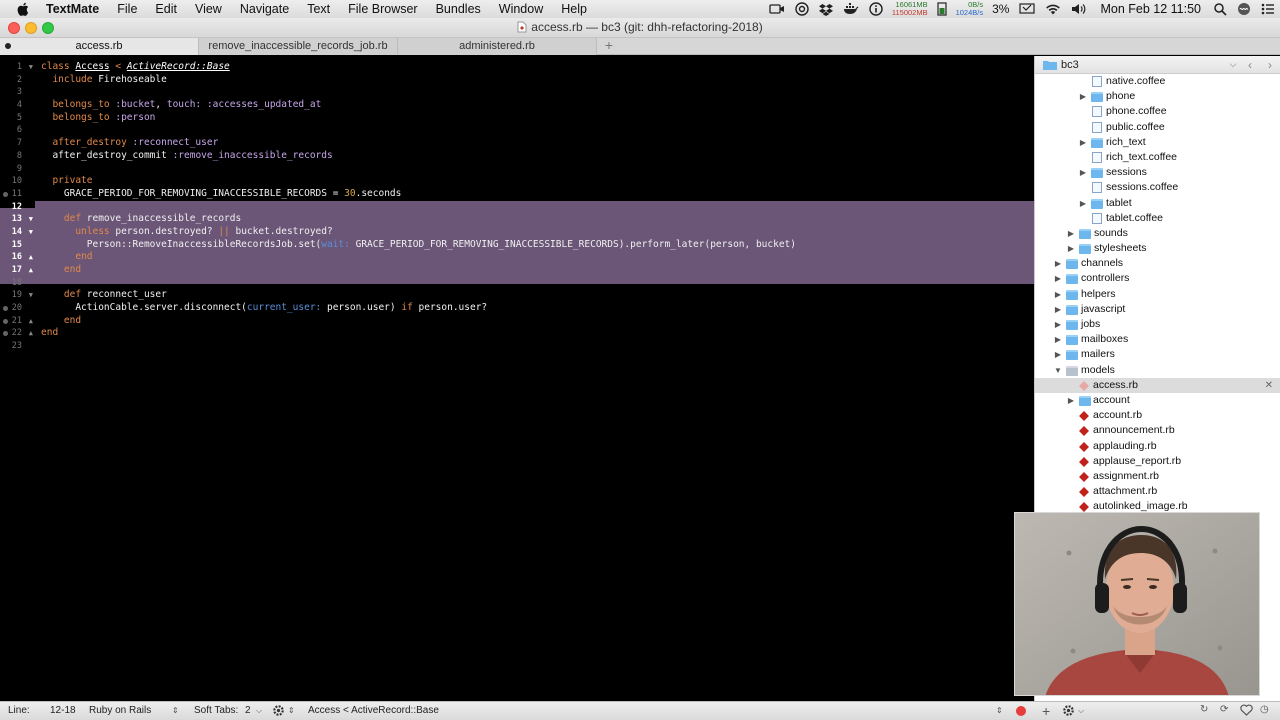  What do you see at coordinates (120, 710) in the screenshot?
I see `grammar-select: Ruby on Rails` at bounding box center [120, 710].